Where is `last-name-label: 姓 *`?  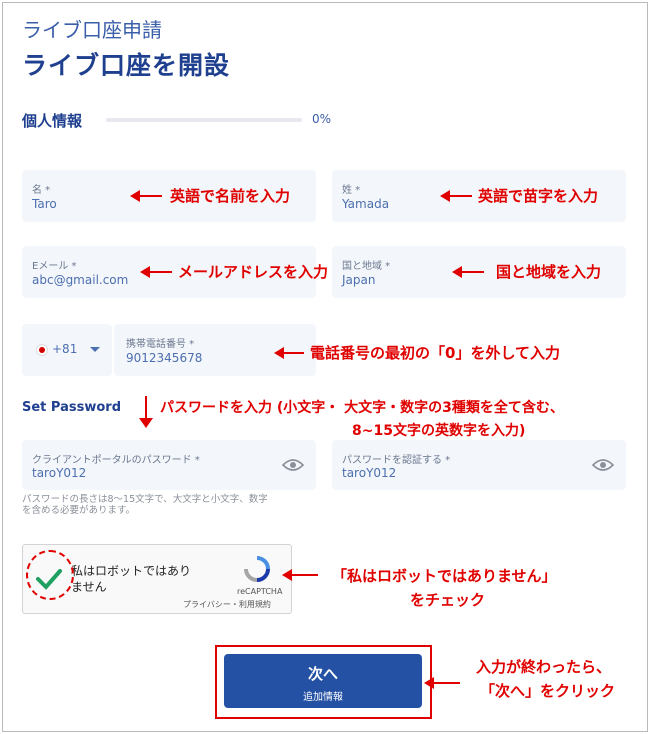
last-name-label: 姓 * is located at coordinates (351, 190).